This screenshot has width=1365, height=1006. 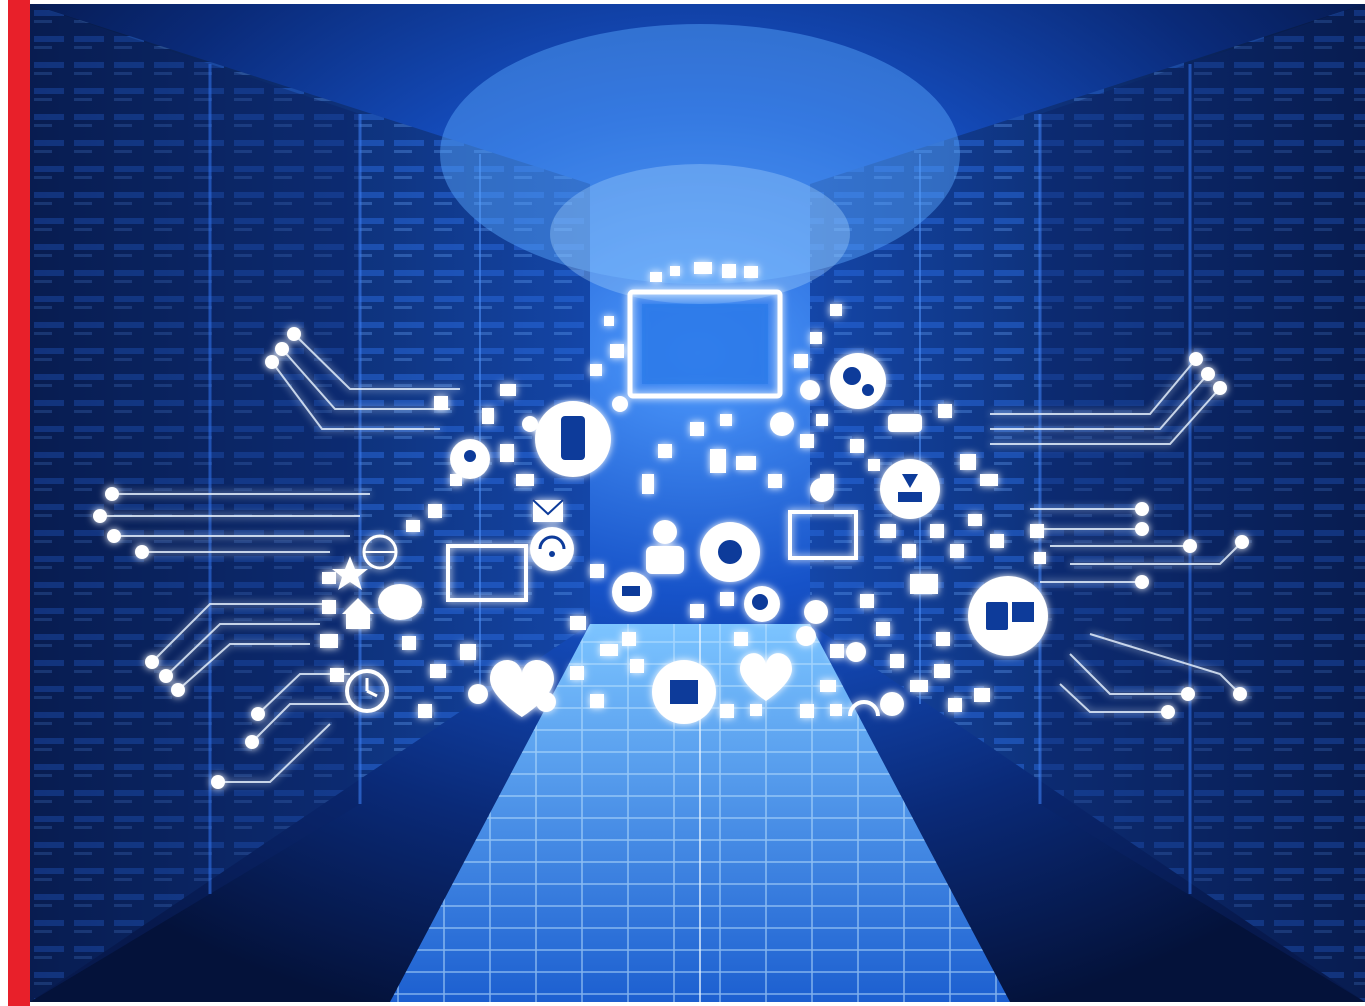 What do you see at coordinates (924, 584) in the screenshot?
I see `printer-icon` at bounding box center [924, 584].